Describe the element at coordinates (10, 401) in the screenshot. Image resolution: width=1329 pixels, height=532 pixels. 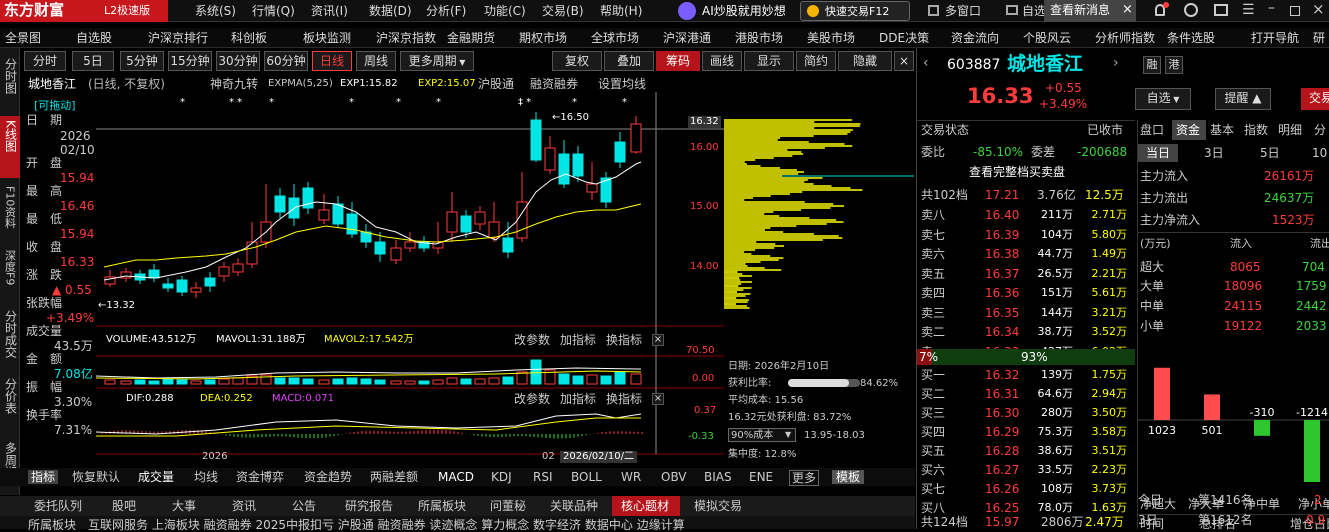
I see `tab-price-table: 分价表` at that location.